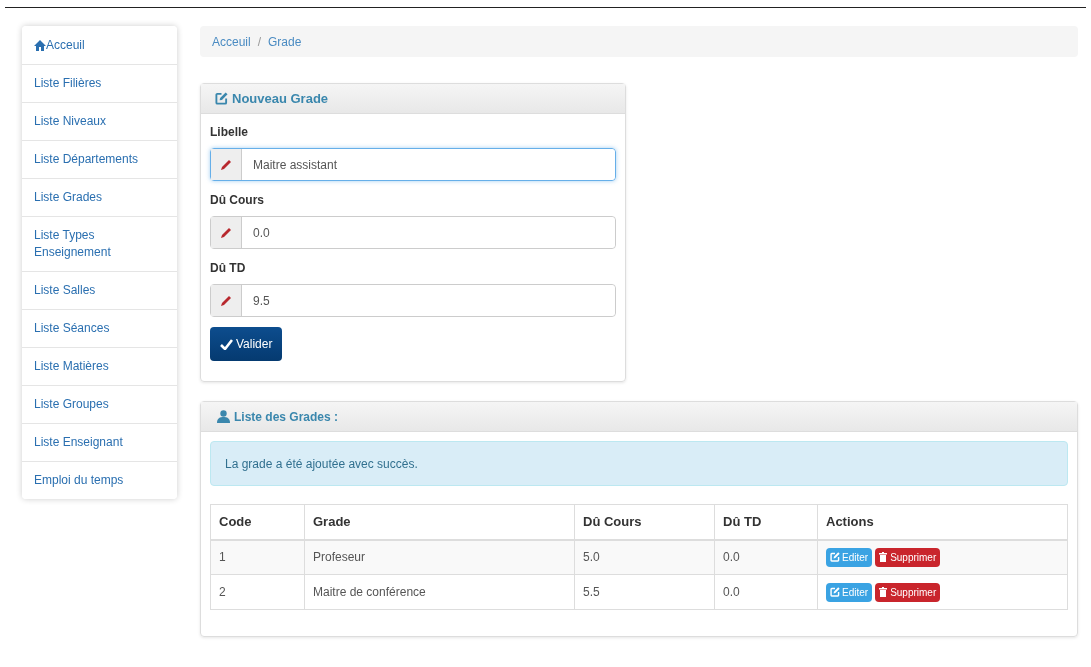 This screenshot has height=667, width=1091. Describe the element at coordinates (65, 45) in the screenshot. I see `sidebar-item-label: Acceuil` at that location.